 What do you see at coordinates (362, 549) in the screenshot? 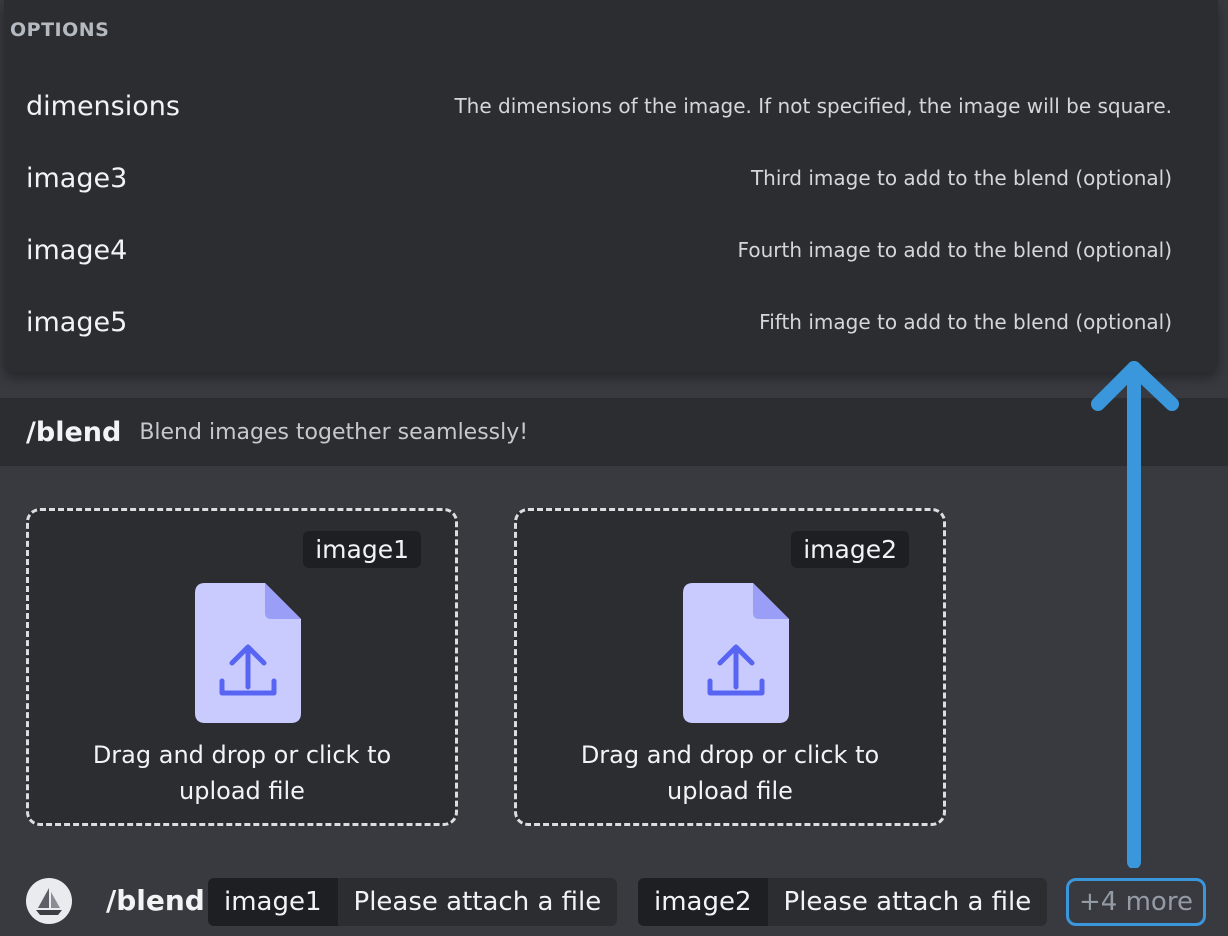
I see `upload-tag: image1` at bounding box center [362, 549].